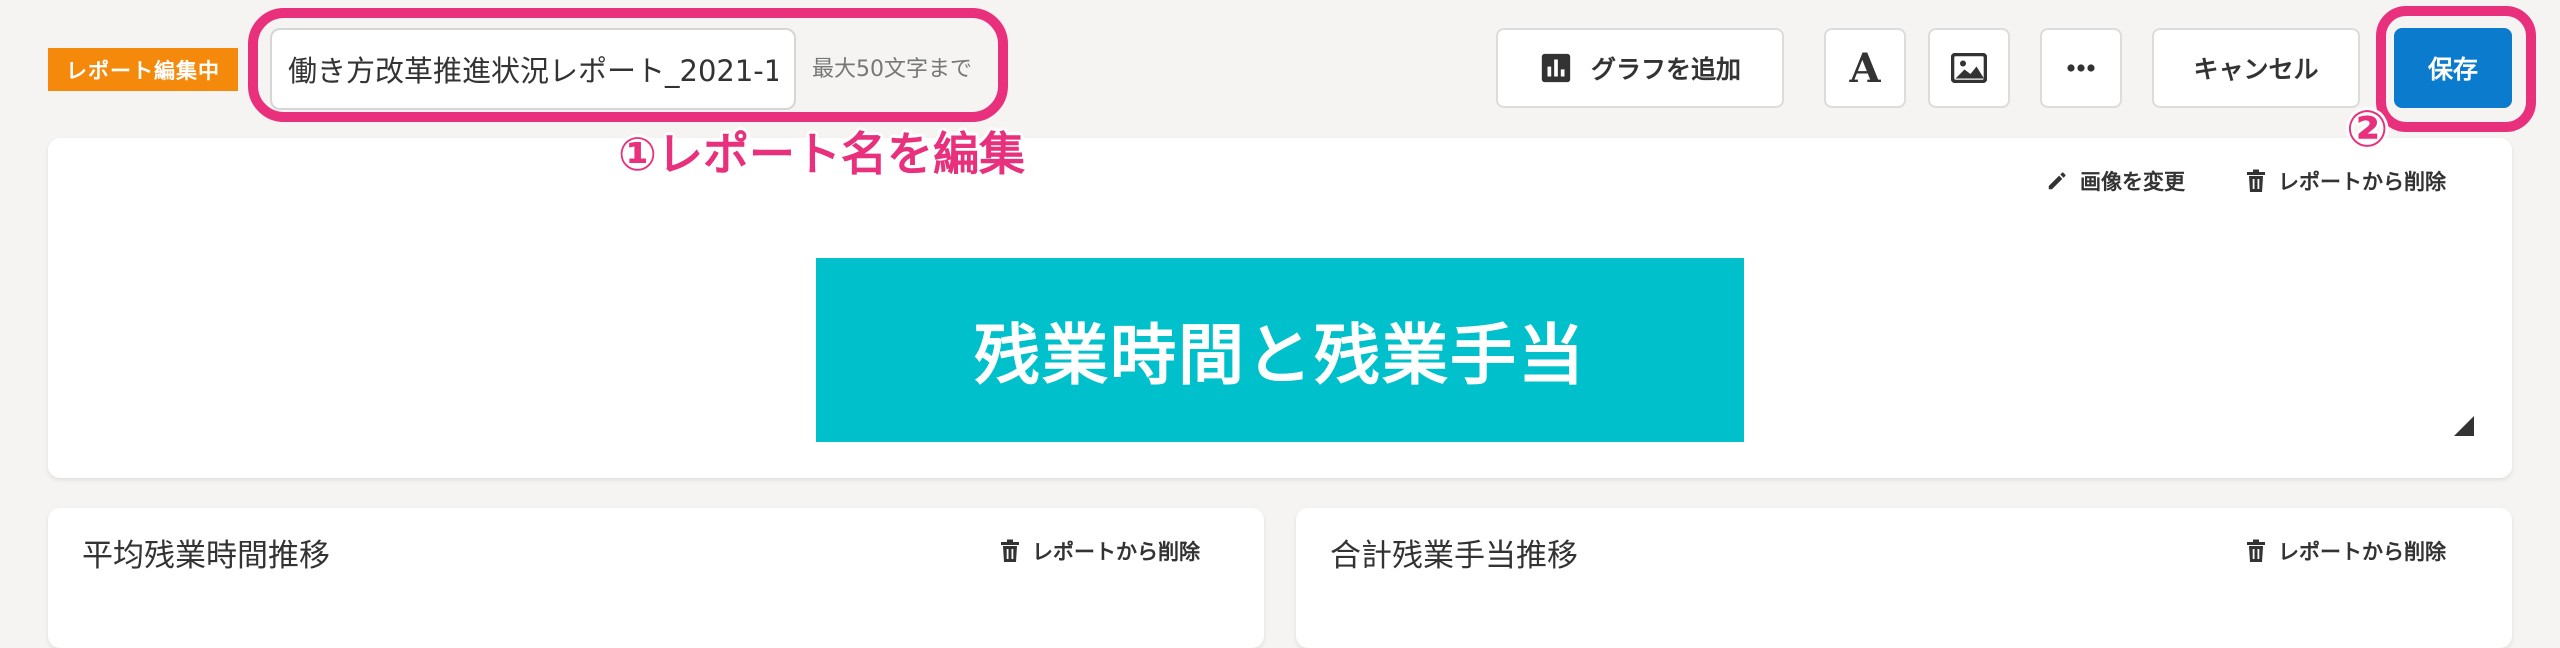 This screenshot has height=648, width=2560. What do you see at coordinates (821, 154) in the screenshot?
I see `step-1-annotation: ①レポート名を編集` at bounding box center [821, 154].